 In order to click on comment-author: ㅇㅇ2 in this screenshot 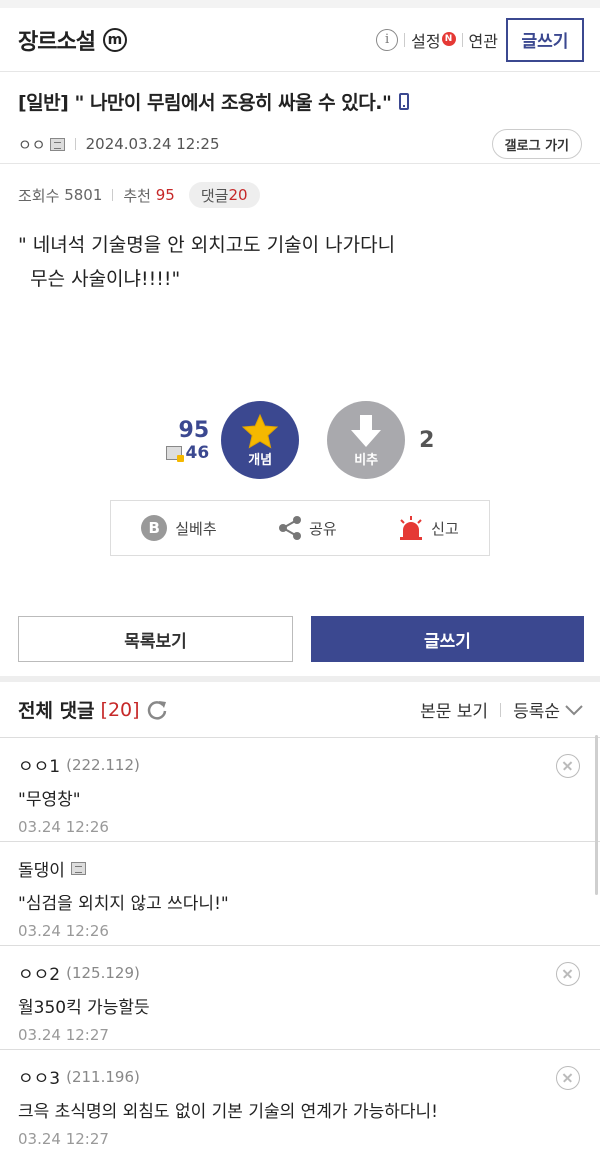, I will do `click(39, 972)`.